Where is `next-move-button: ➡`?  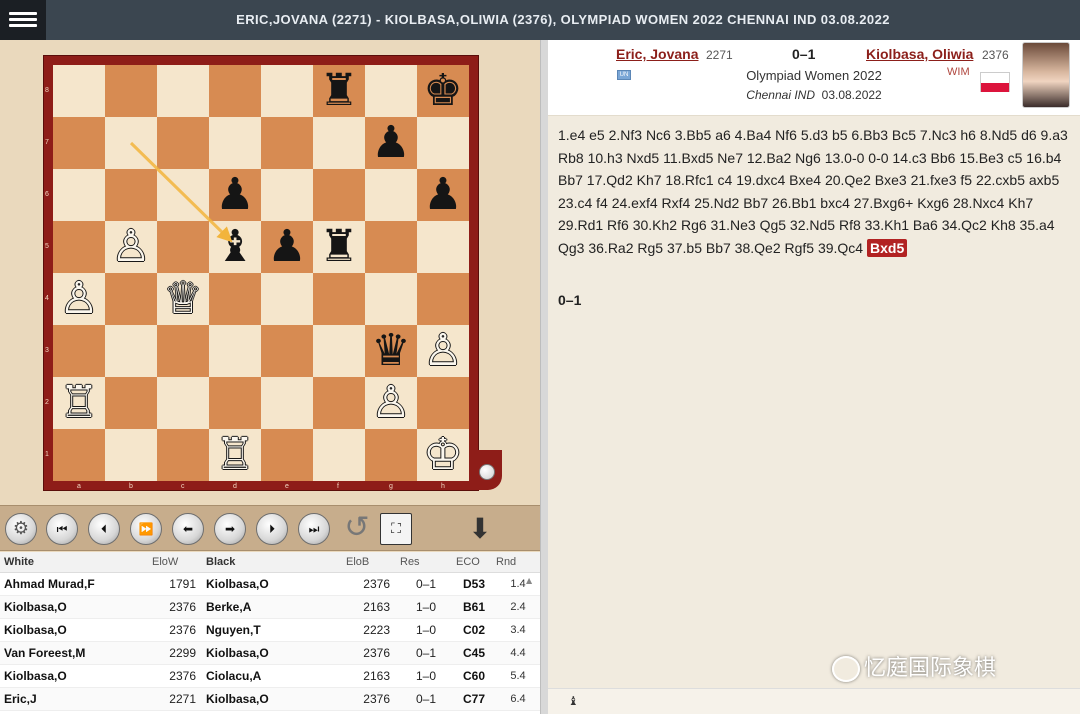
next-move-button: ➡ is located at coordinates (230, 529).